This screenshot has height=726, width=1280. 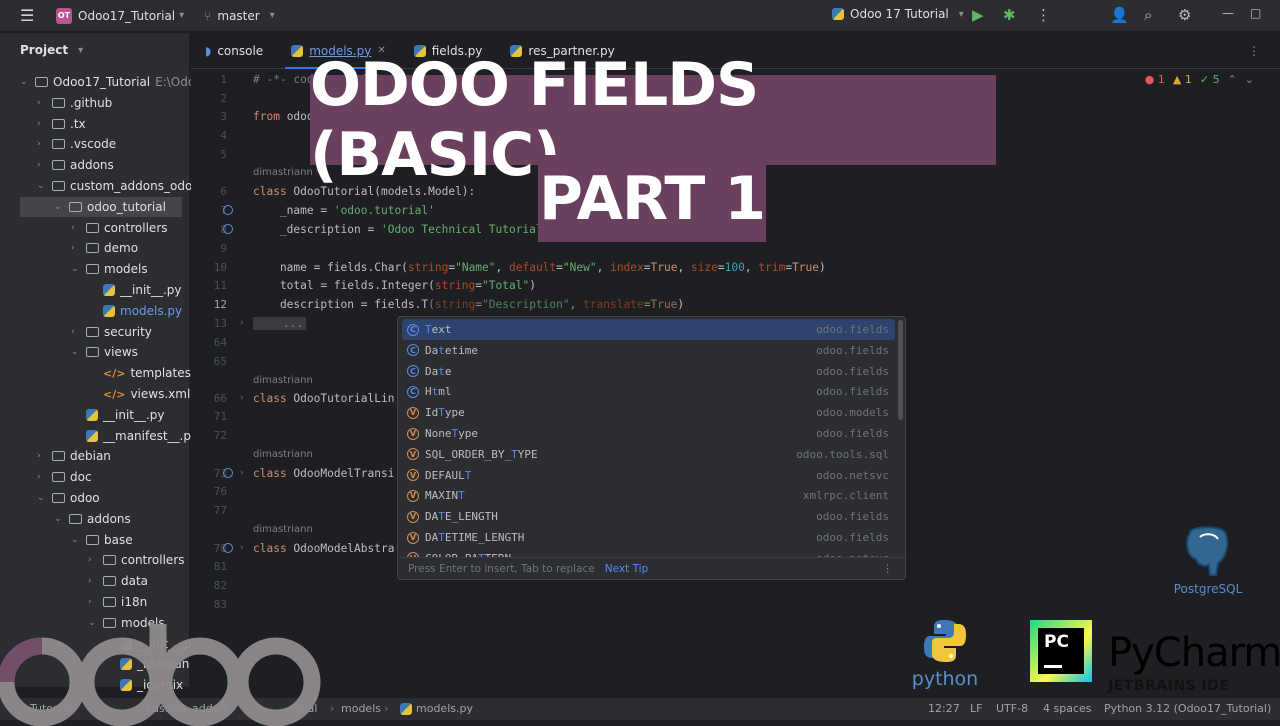 What do you see at coordinates (106, 373) in the screenshot?
I see `tree-item: </> templates.xm` at bounding box center [106, 373].